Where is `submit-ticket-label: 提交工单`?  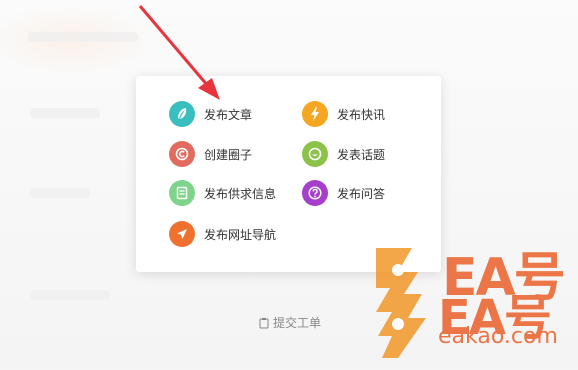
submit-ticket-label: 提交工单 is located at coordinates (297, 323).